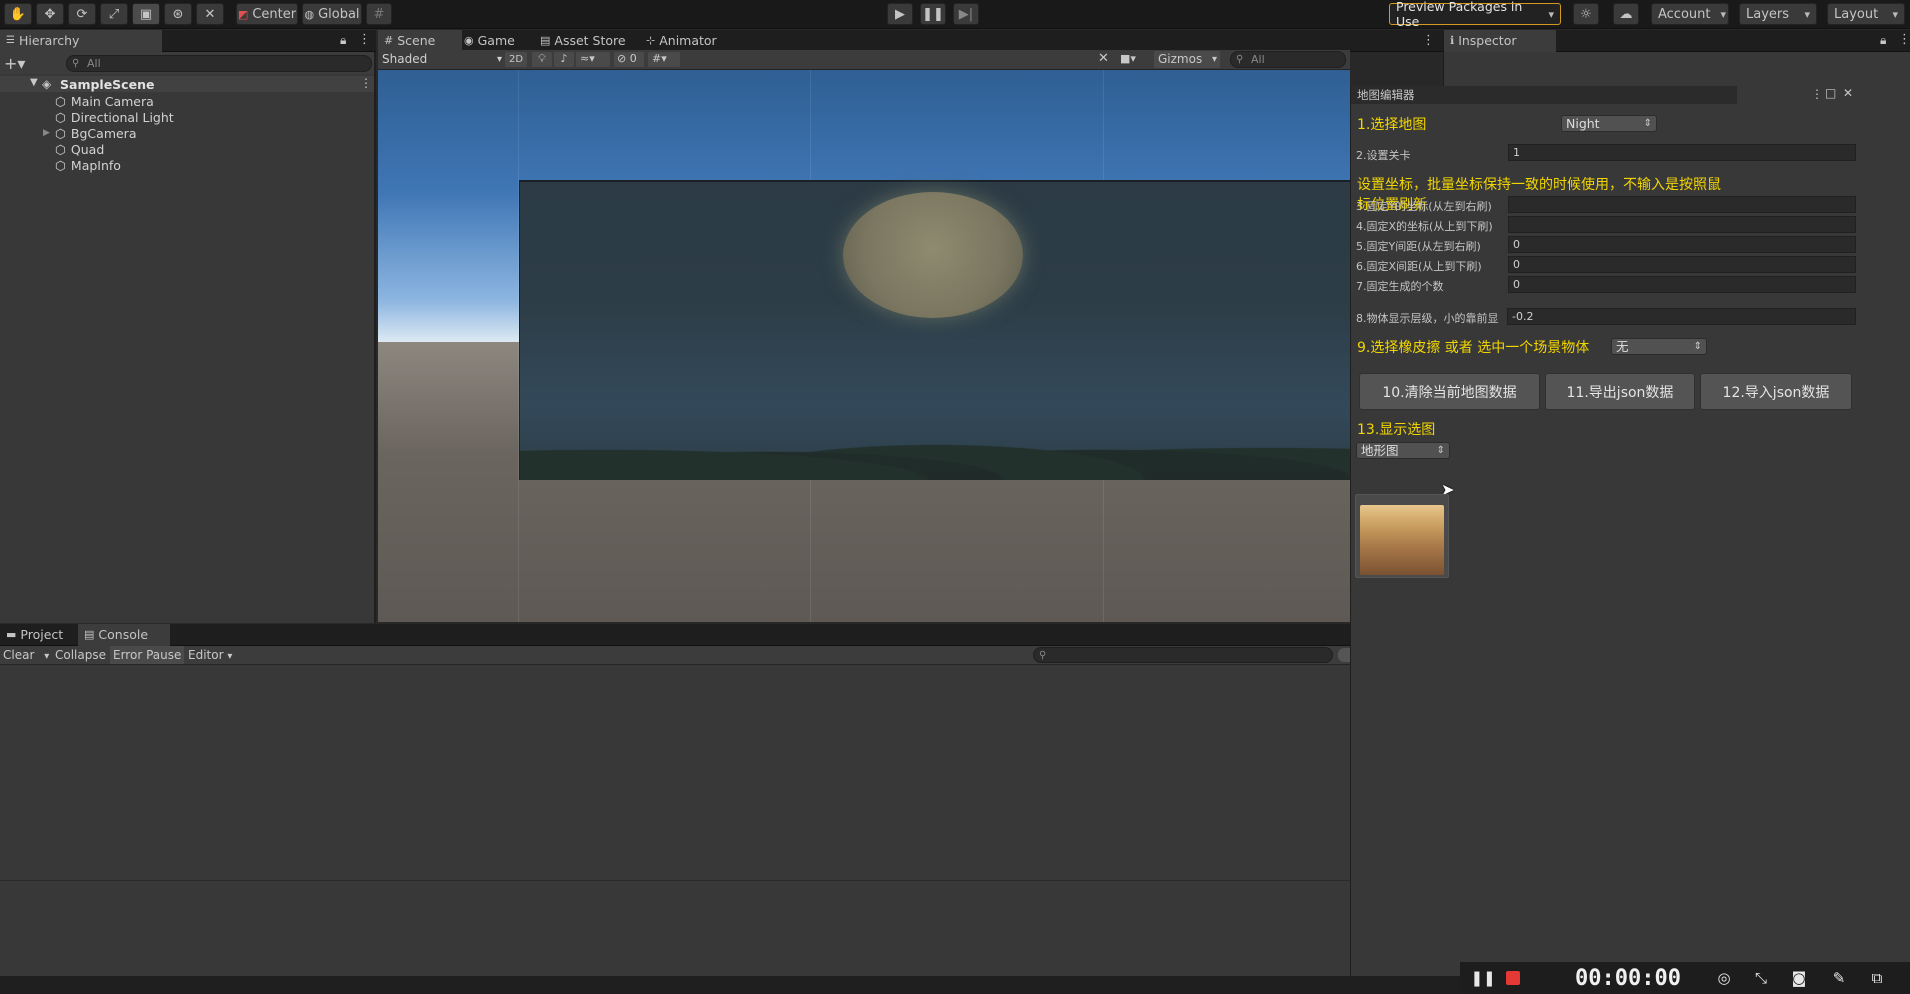 This screenshot has width=1910, height=994. Describe the element at coordinates (146, 14) in the screenshot. I see `rect-tool-button: ▣` at that location.